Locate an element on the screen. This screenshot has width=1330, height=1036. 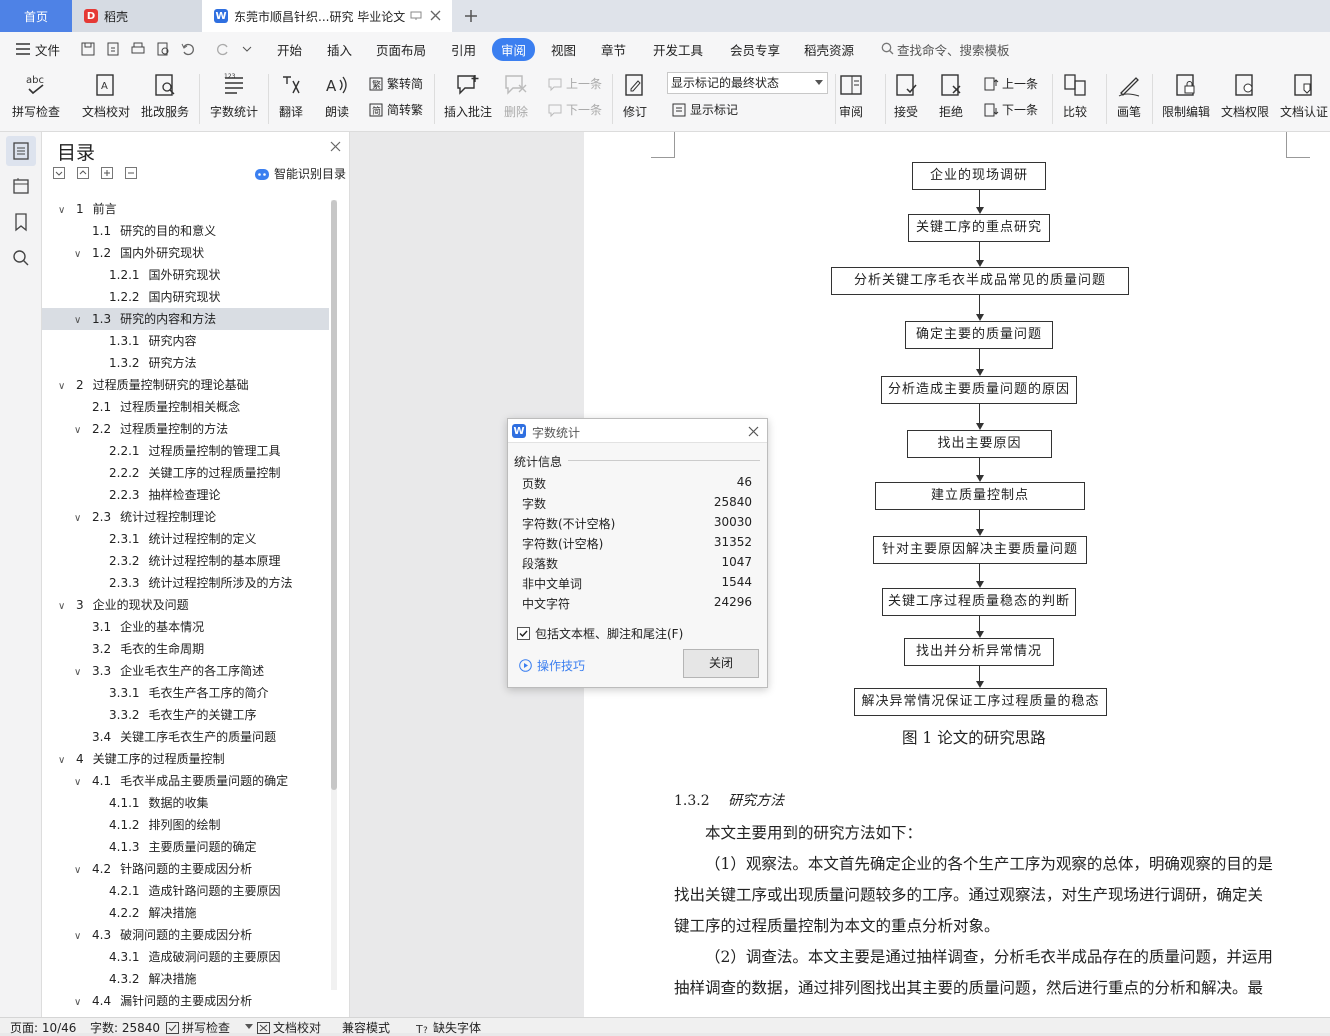
toc-item: ∨ 4.2 针路问题的主要成因分析 is located at coordinates (185, 869).